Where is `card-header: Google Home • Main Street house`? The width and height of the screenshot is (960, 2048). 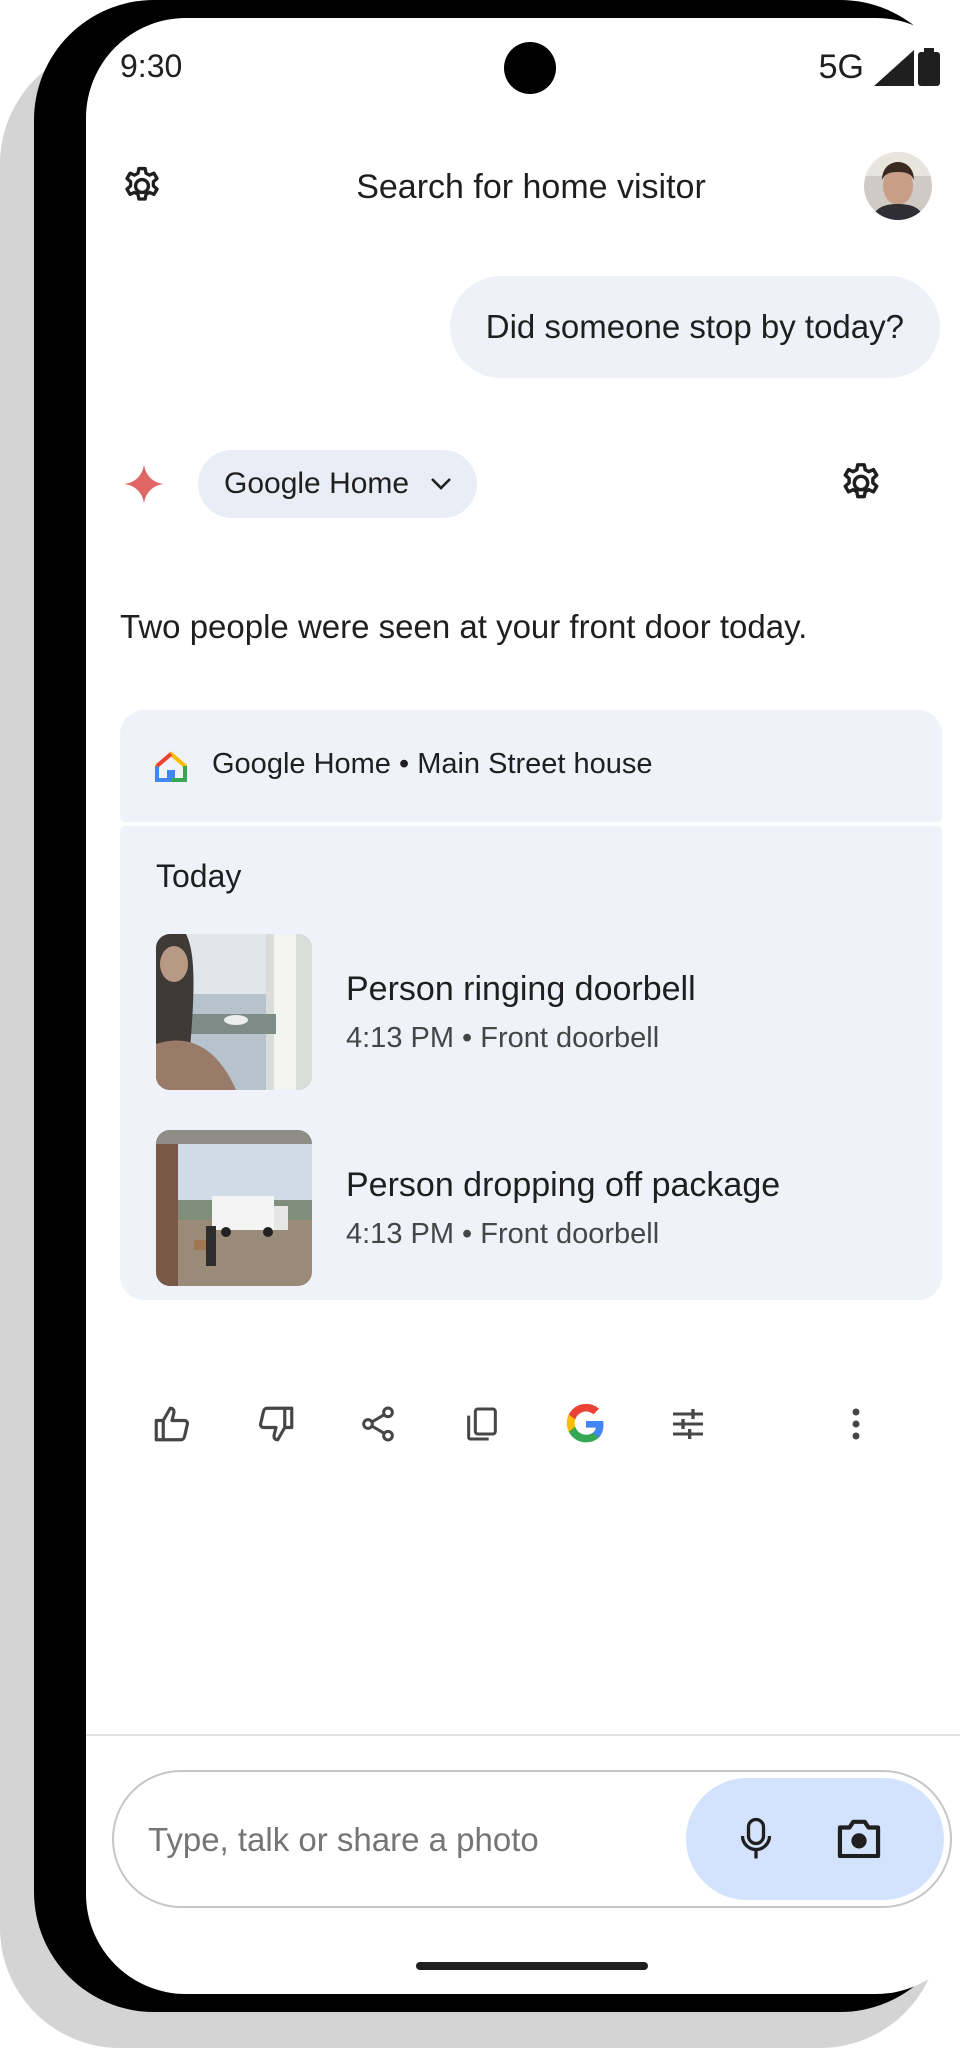
card-header: Google Home • Main Street house is located at coordinates (531, 766).